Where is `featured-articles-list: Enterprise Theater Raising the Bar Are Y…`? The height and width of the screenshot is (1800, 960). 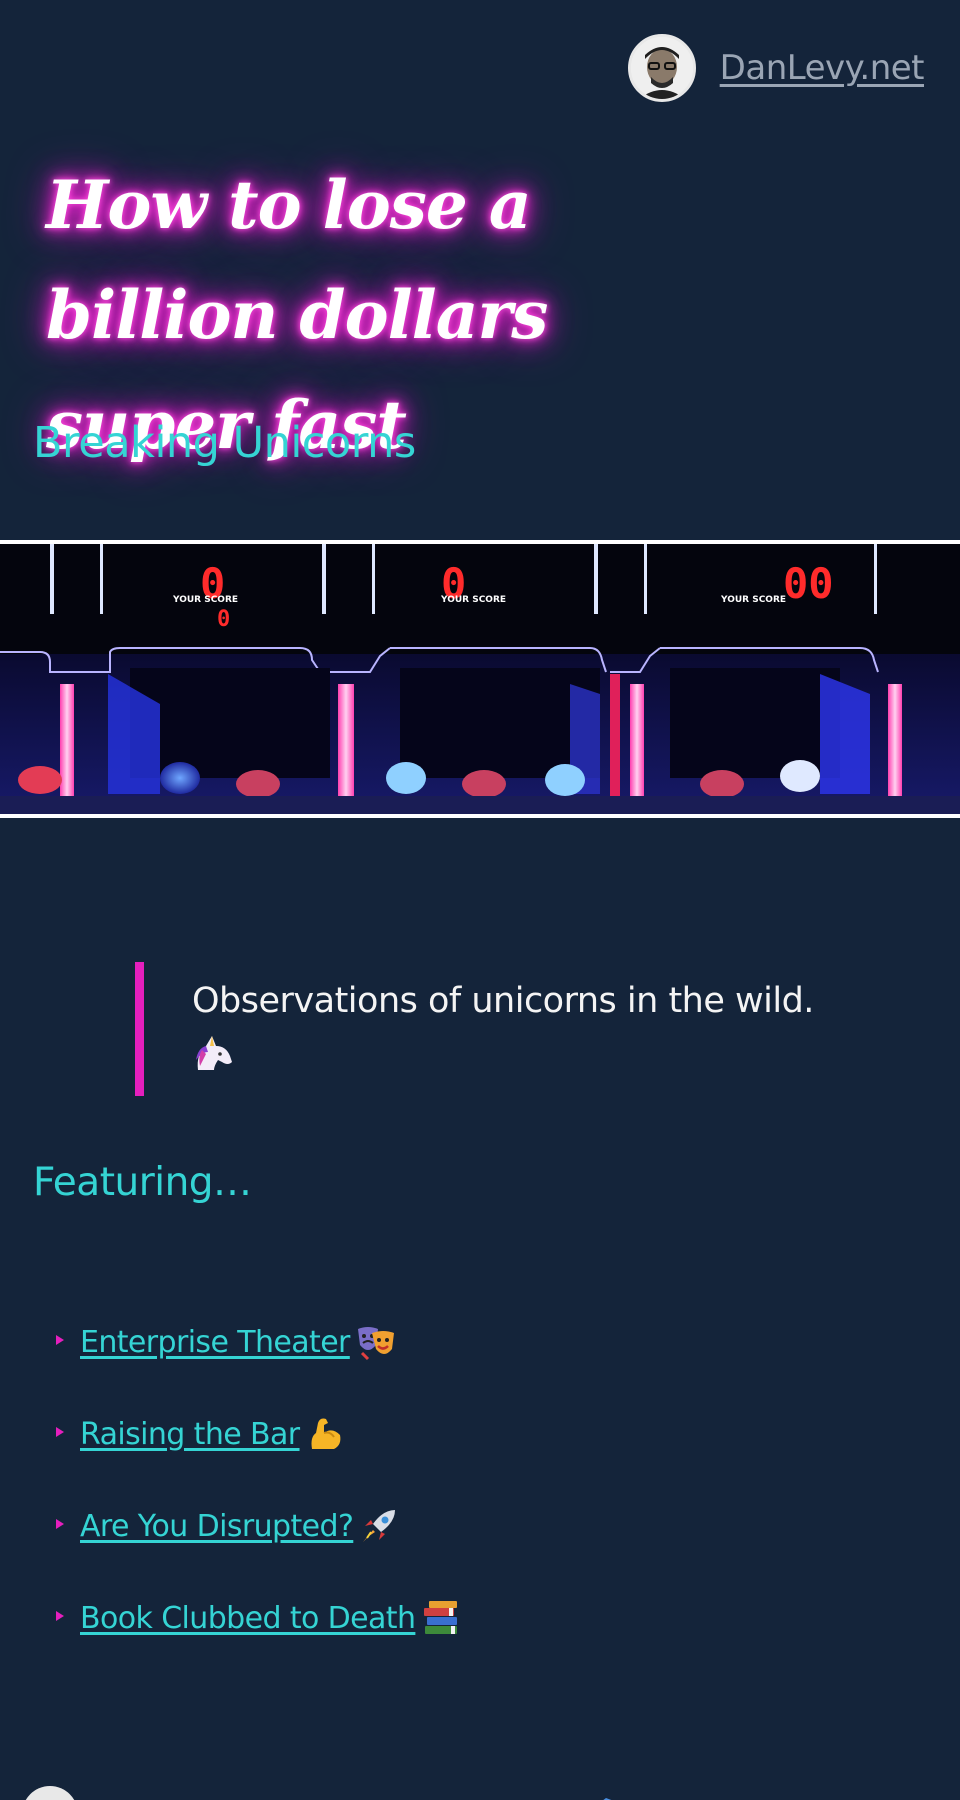 featured-articles-list: Enterprise Theater Raising the Bar Are Y… is located at coordinates (258, 1480).